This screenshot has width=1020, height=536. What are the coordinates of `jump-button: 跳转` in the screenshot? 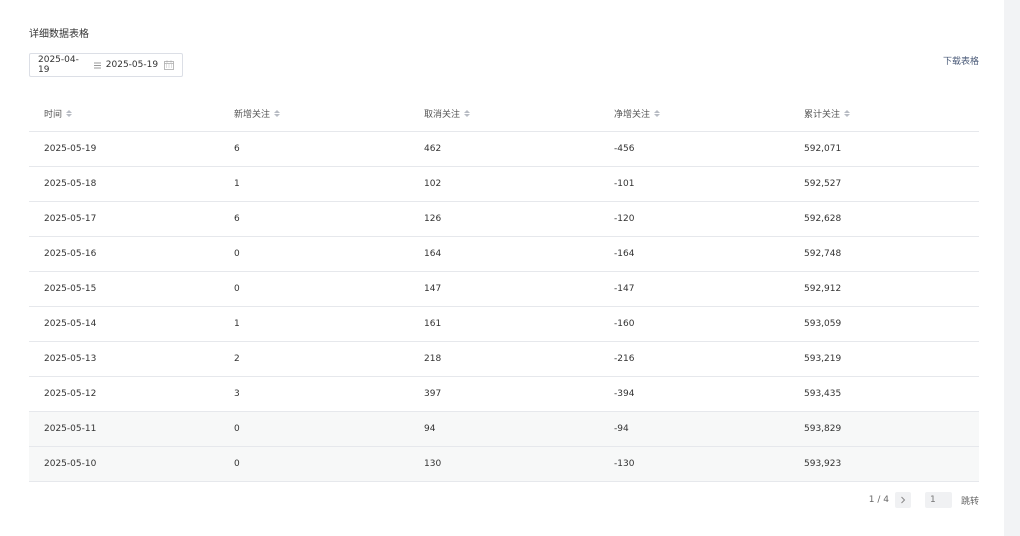 It's located at (970, 500).